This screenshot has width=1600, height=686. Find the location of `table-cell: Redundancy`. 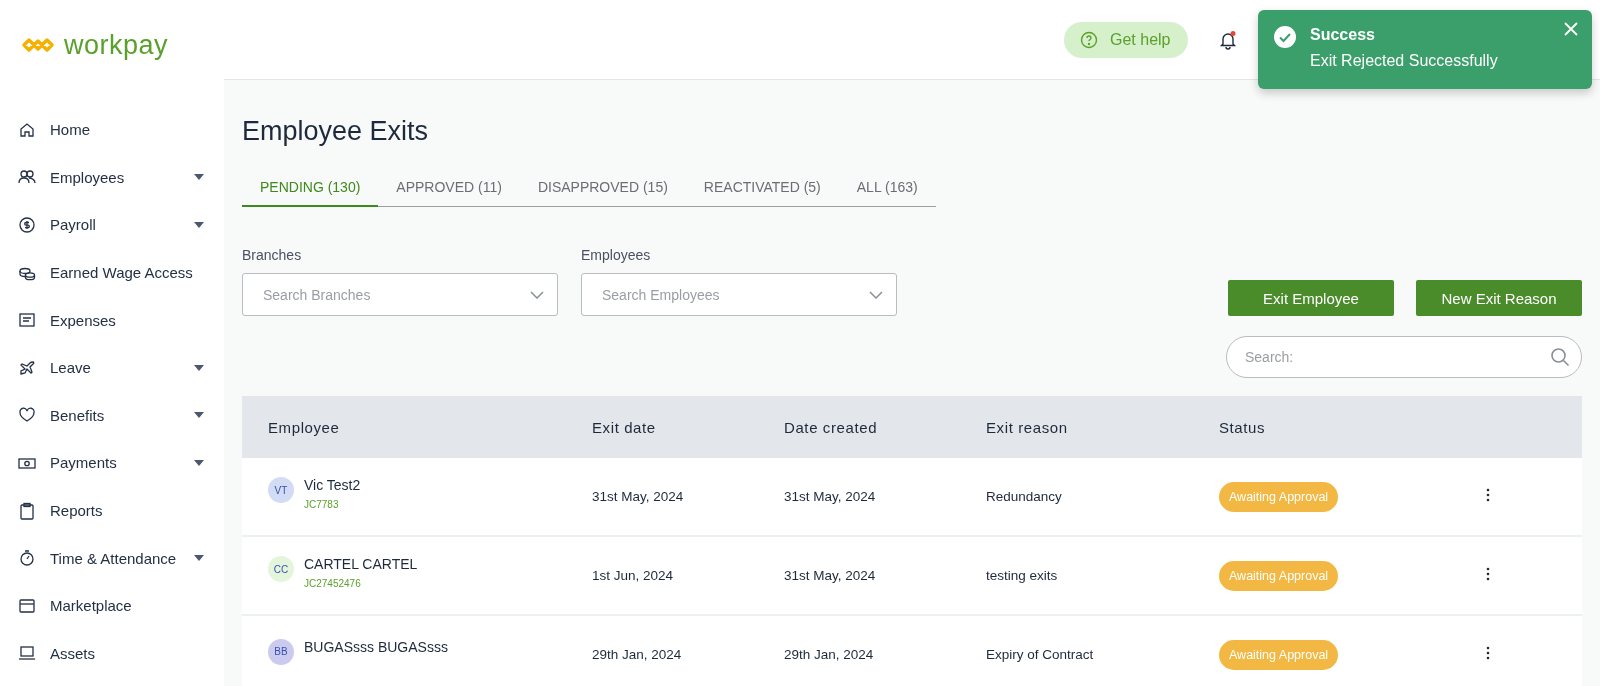

table-cell: Redundancy is located at coordinates (1024, 496).